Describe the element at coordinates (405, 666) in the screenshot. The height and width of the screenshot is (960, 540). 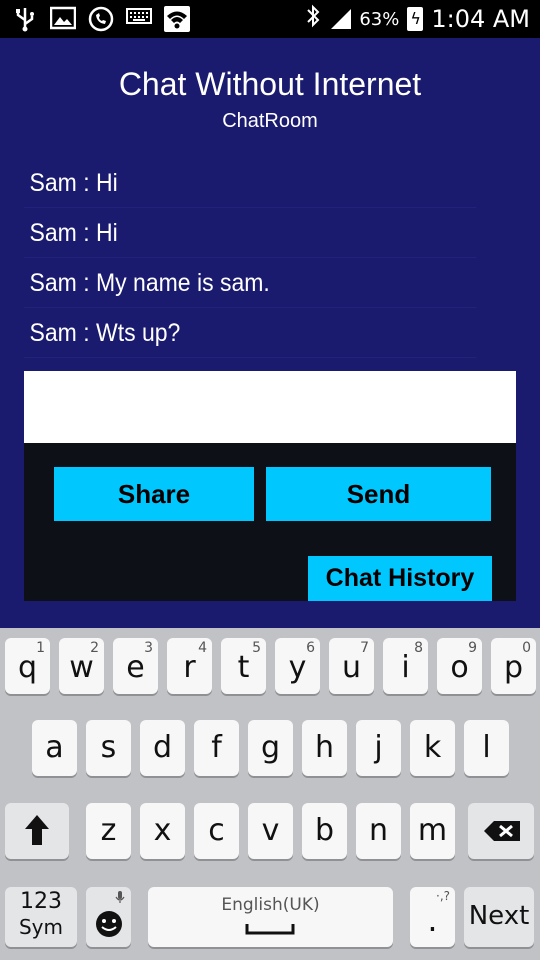
I see `key-i: 8i` at that location.